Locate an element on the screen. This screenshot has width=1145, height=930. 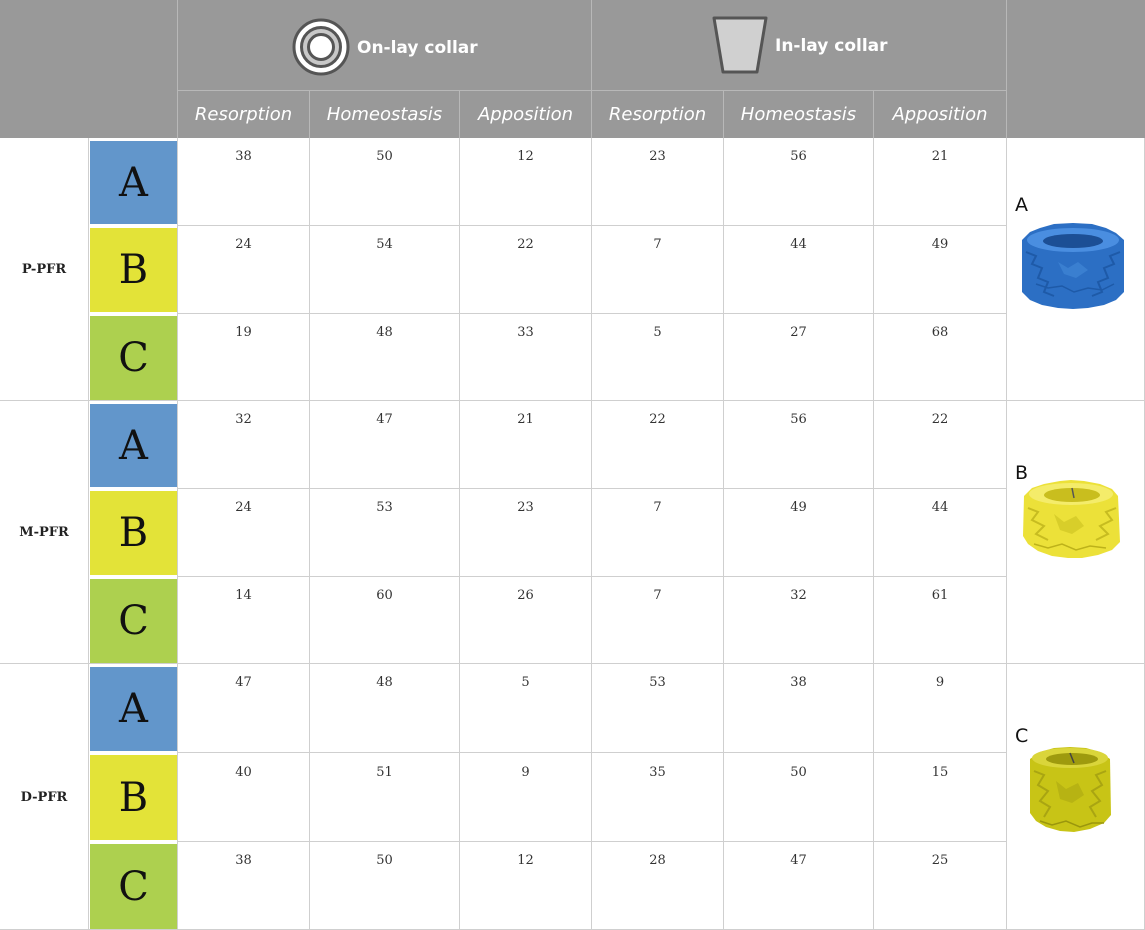
value-cell: 26 is located at coordinates (525, 595).